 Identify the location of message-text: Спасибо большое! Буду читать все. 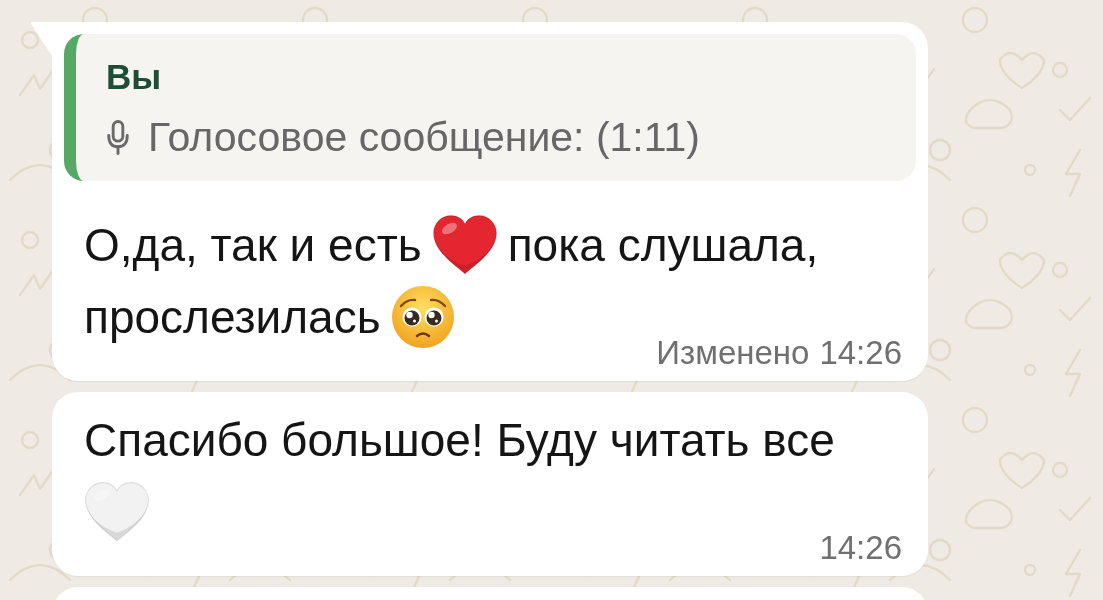
(459, 440).